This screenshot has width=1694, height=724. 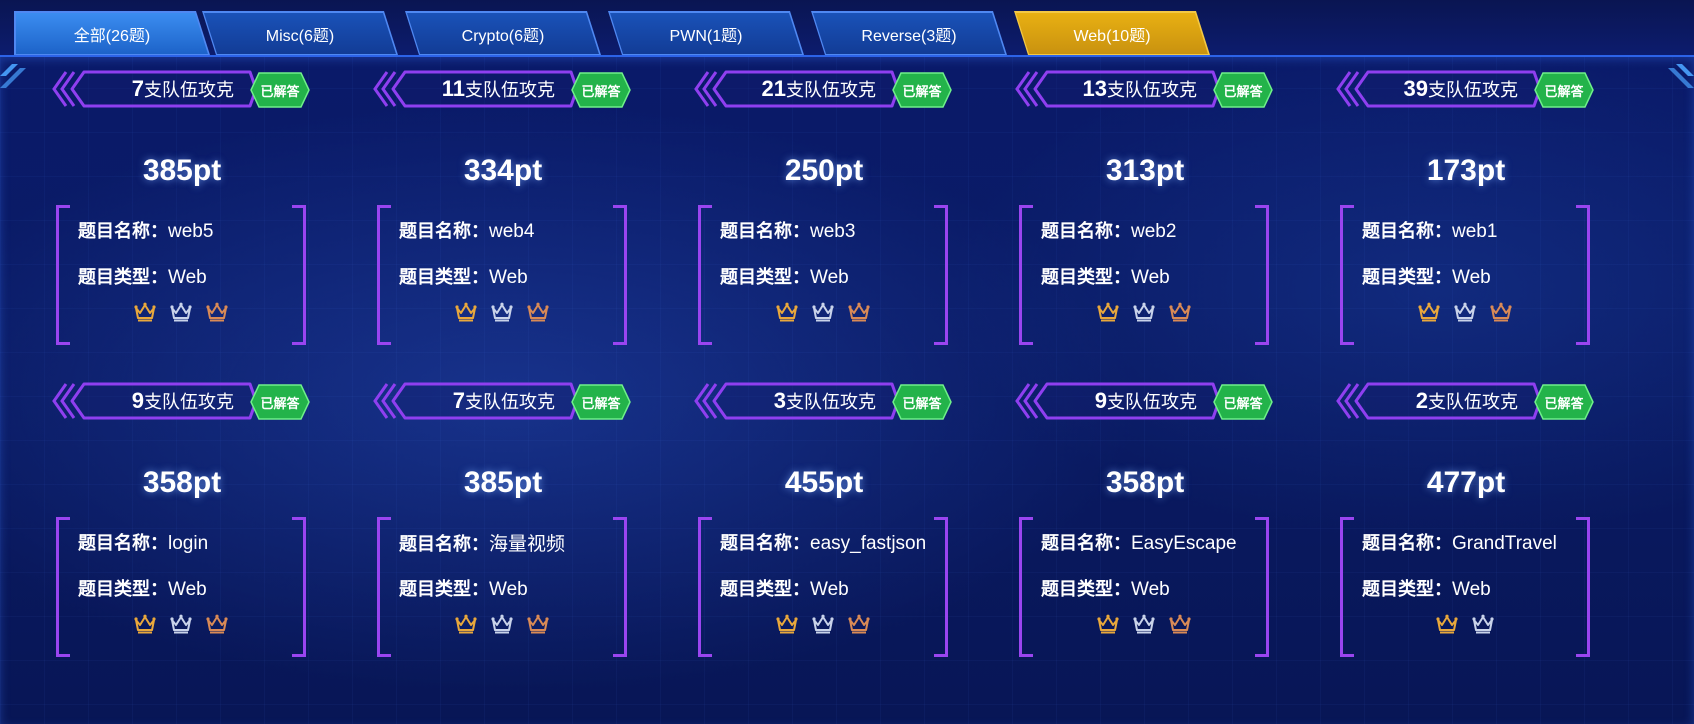 What do you see at coordinates (476, 206) in the screenshot?
I see `challenge-card: 11 支队伍攻克 已解答 334pt 题目名称：web4 题目类型：Web` at bounding box center [476, 206].